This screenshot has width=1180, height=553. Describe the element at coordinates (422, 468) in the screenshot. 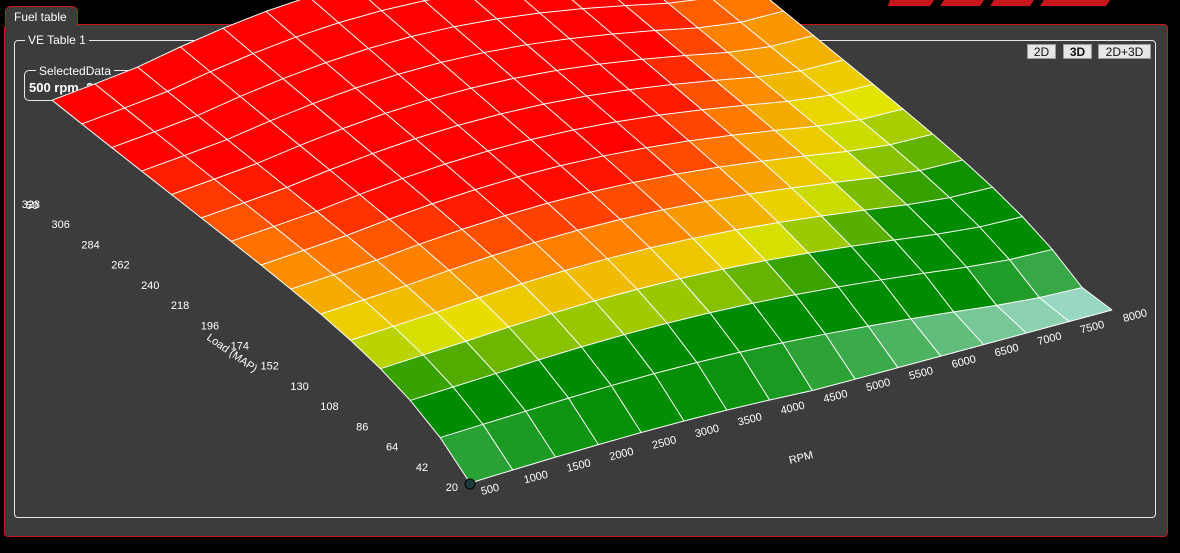

I see `load-tick-label: 42` at that location.